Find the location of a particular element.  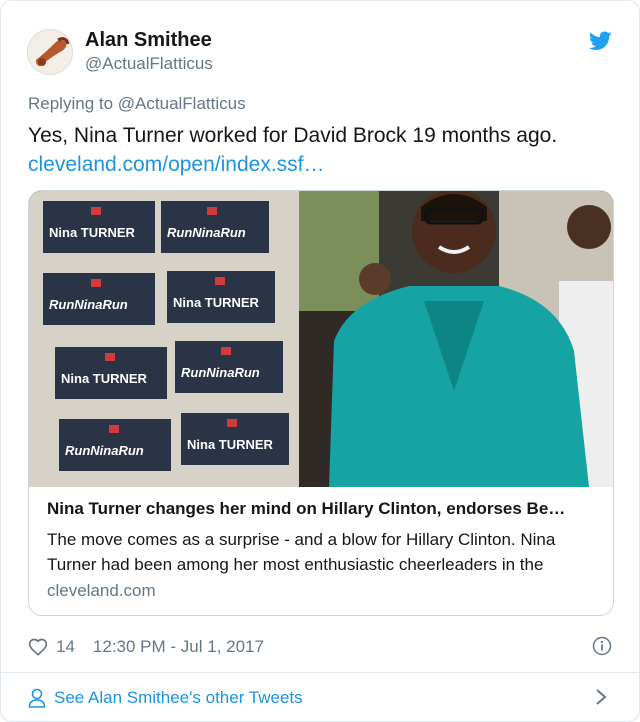

person-icon is located at coordinates (37, 698).